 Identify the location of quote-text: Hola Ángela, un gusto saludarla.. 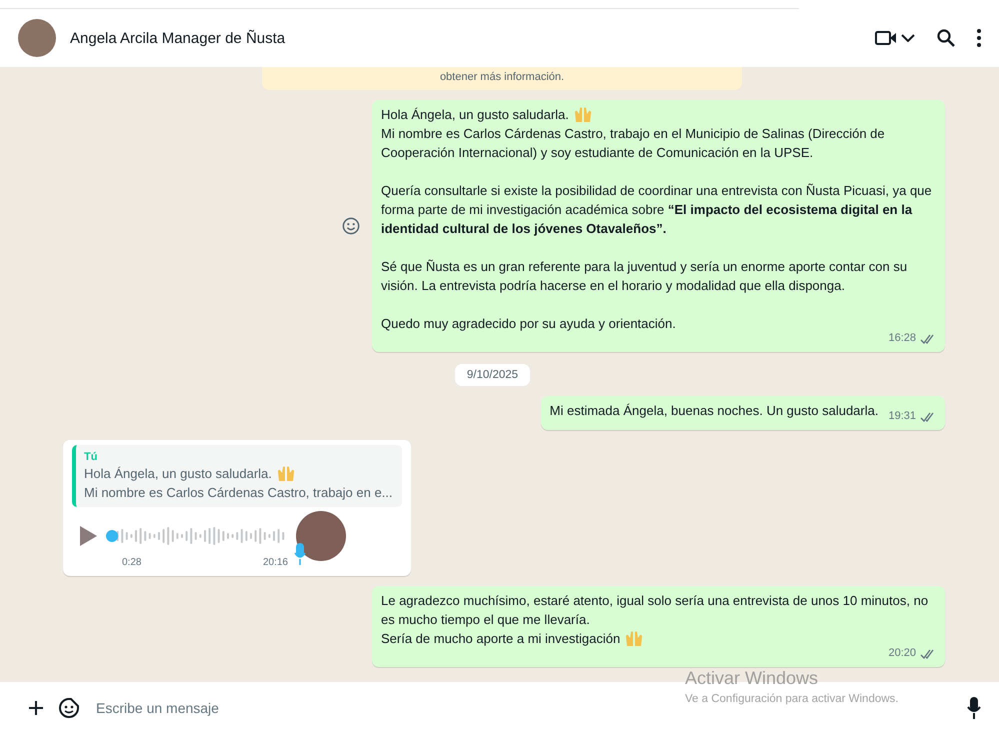
(178, 473).